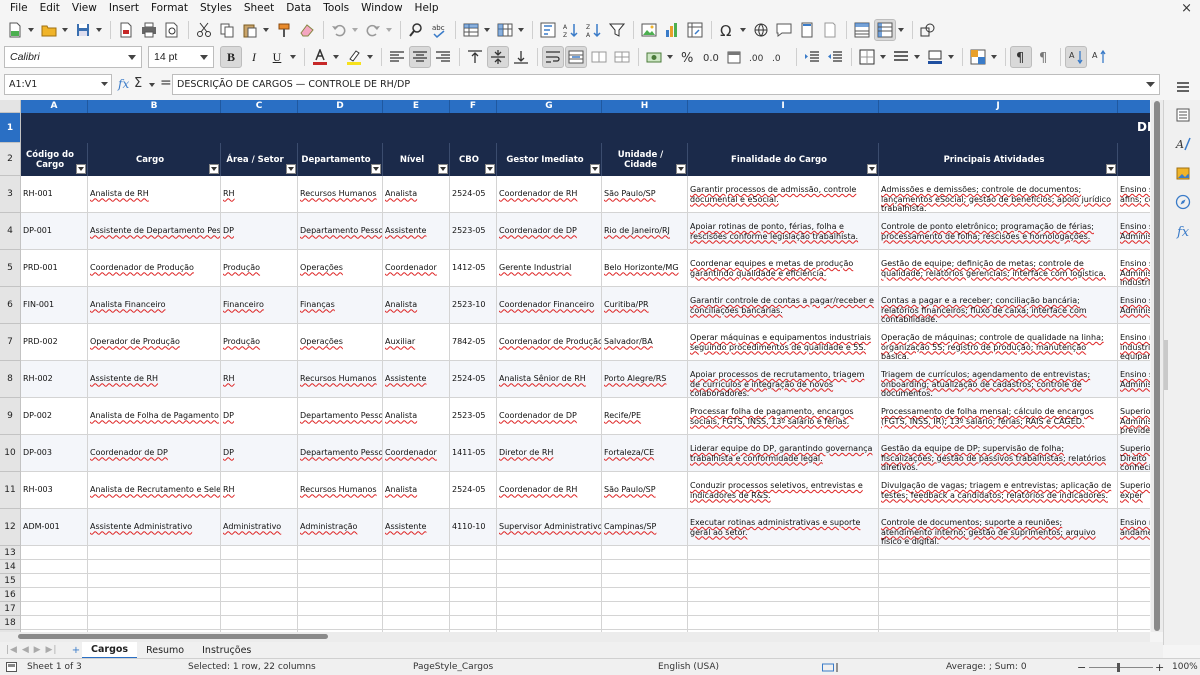 The height and width of the screenshot is (675, 1200). I want to click on table-cell: 2523-05, so click(473, 231).